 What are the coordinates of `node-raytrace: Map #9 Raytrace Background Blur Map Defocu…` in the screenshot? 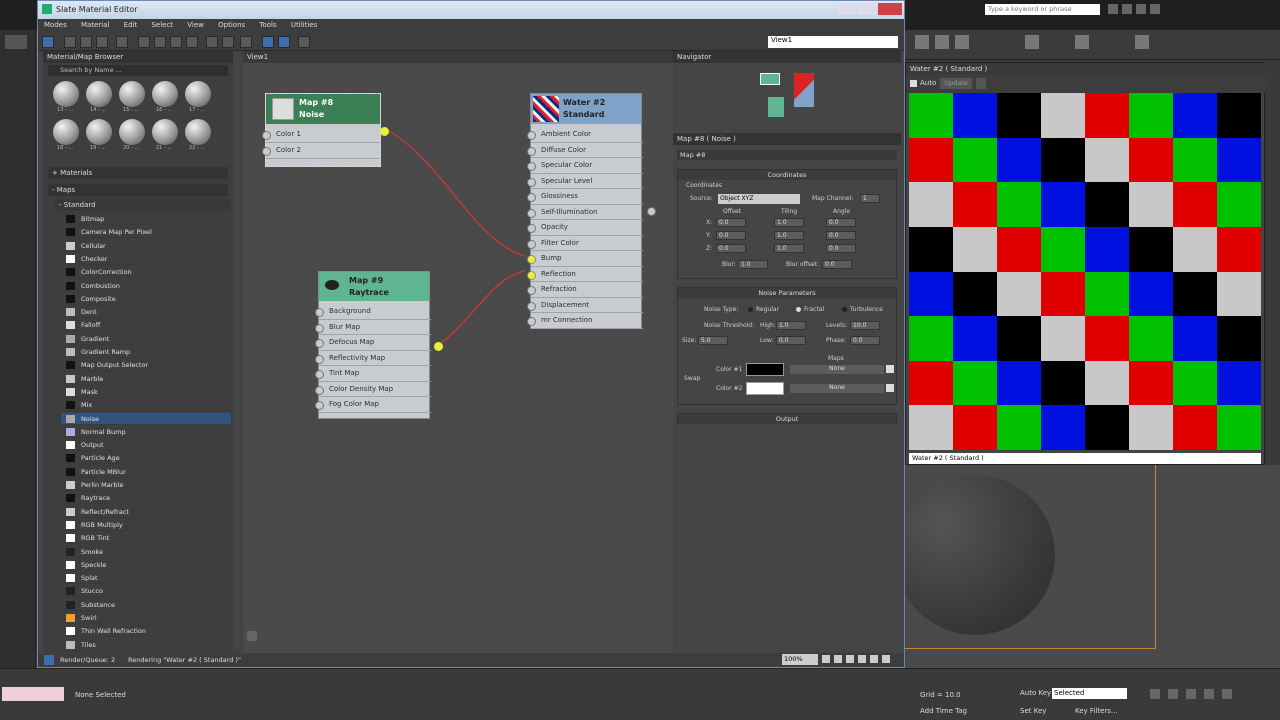 It's located at (379, 345).